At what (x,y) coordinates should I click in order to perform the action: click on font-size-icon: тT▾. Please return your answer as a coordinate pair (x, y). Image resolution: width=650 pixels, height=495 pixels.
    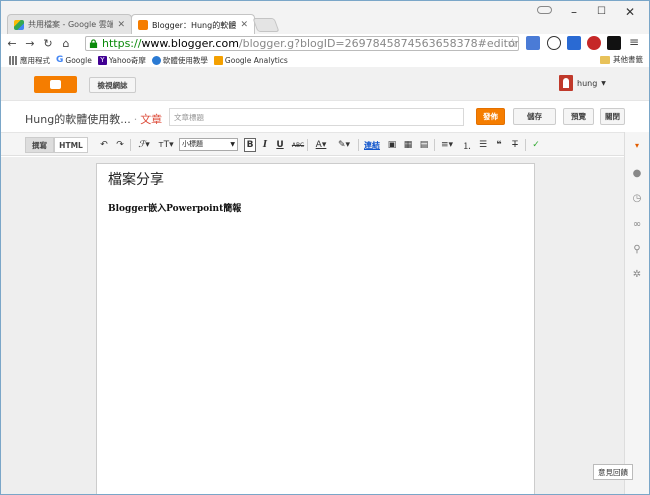
    Looking at the image, I should click on (166, 145).